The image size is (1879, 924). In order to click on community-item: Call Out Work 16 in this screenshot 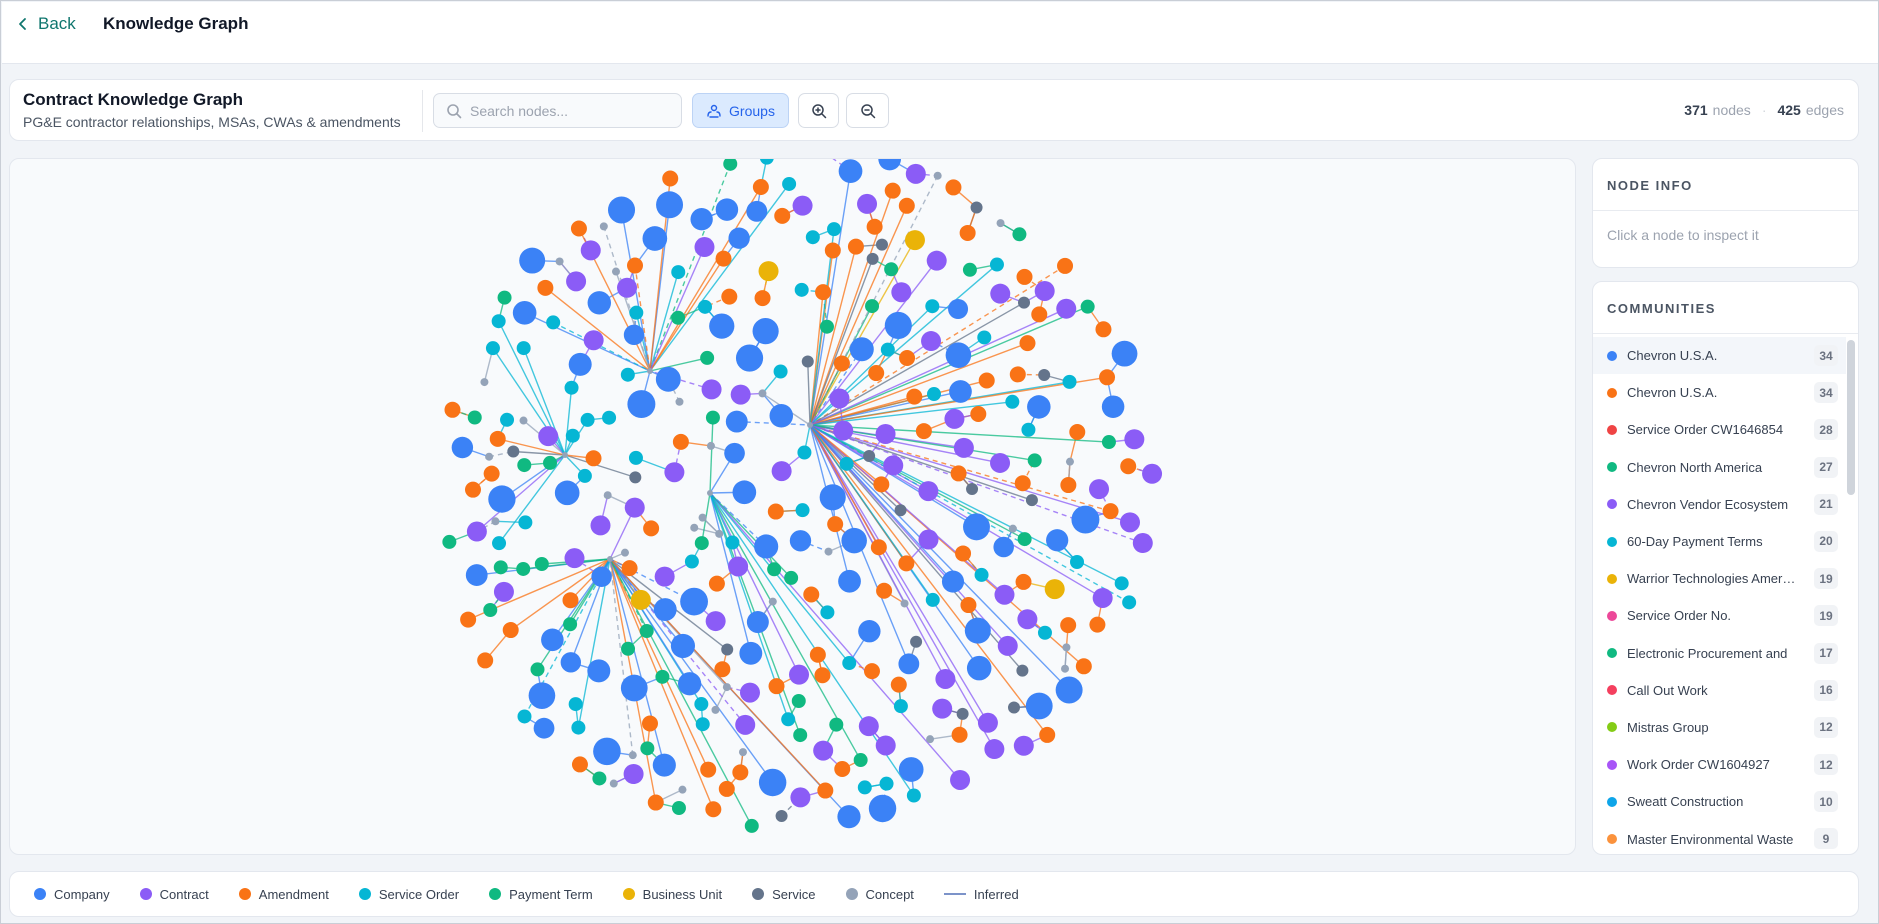, I will do `click(1719, 690)`.